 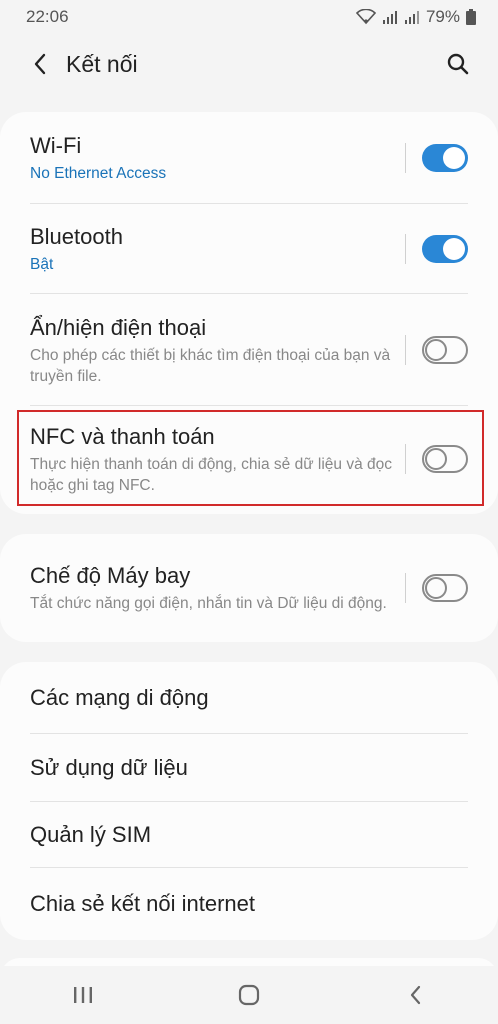 I want to click on search-button, so click(x=458, y=64).